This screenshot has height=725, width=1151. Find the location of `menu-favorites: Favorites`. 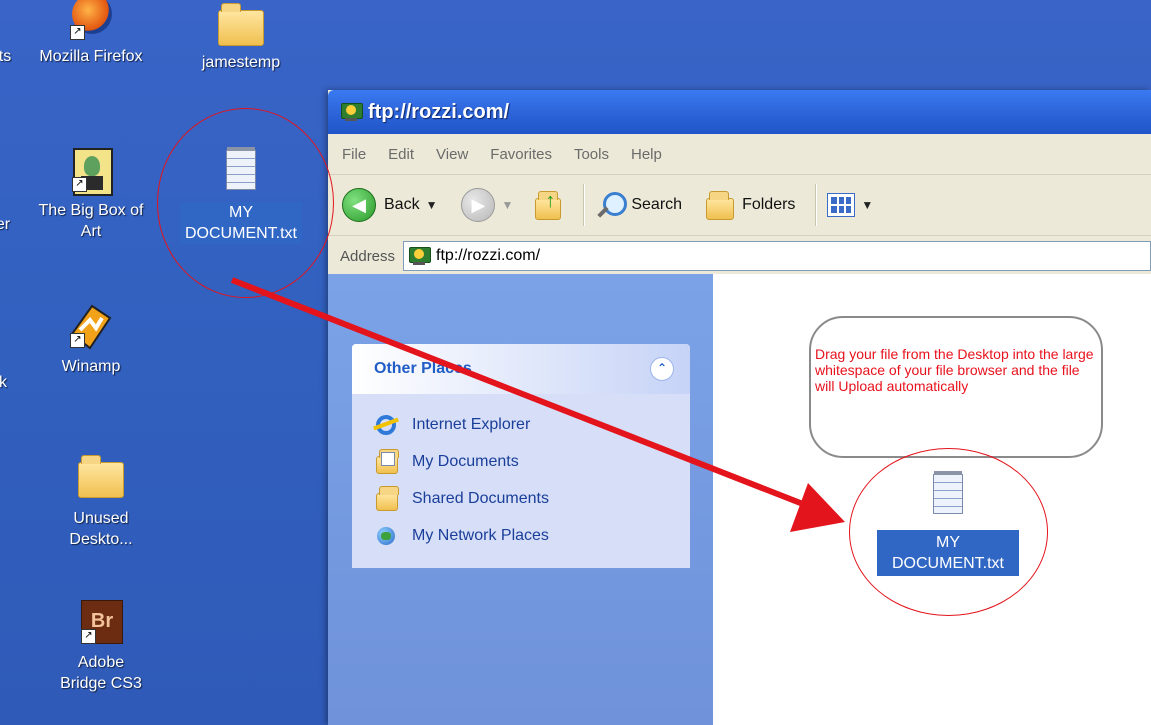

menu-favorites: Favorites is located at coordinates (521, 154).